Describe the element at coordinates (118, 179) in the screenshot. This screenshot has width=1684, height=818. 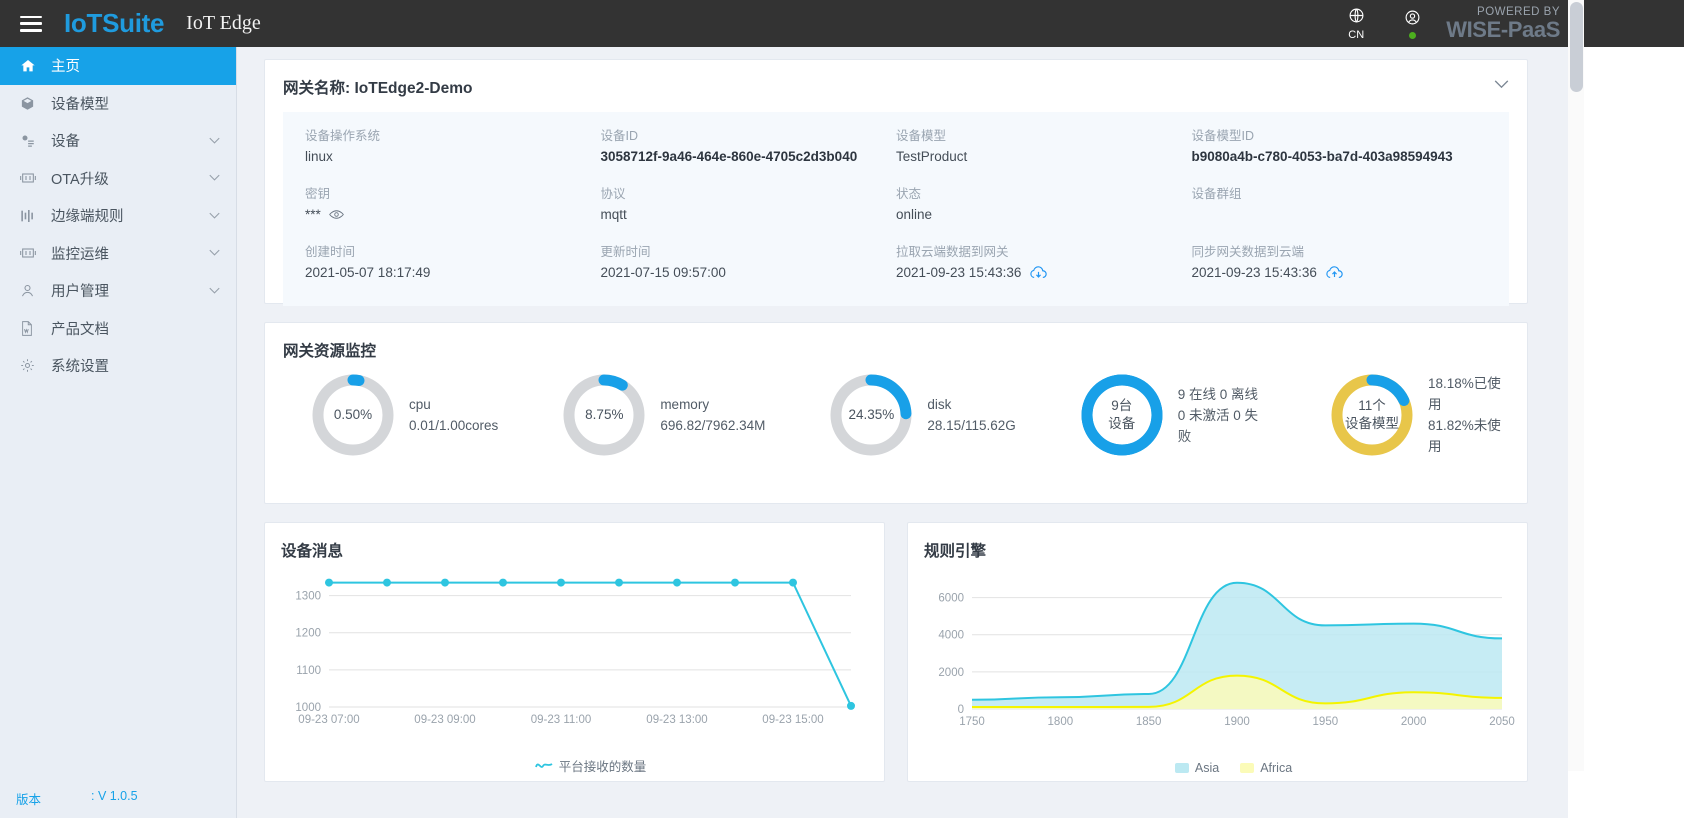
I see `sidebar-item-4: OTA升级` at that location.